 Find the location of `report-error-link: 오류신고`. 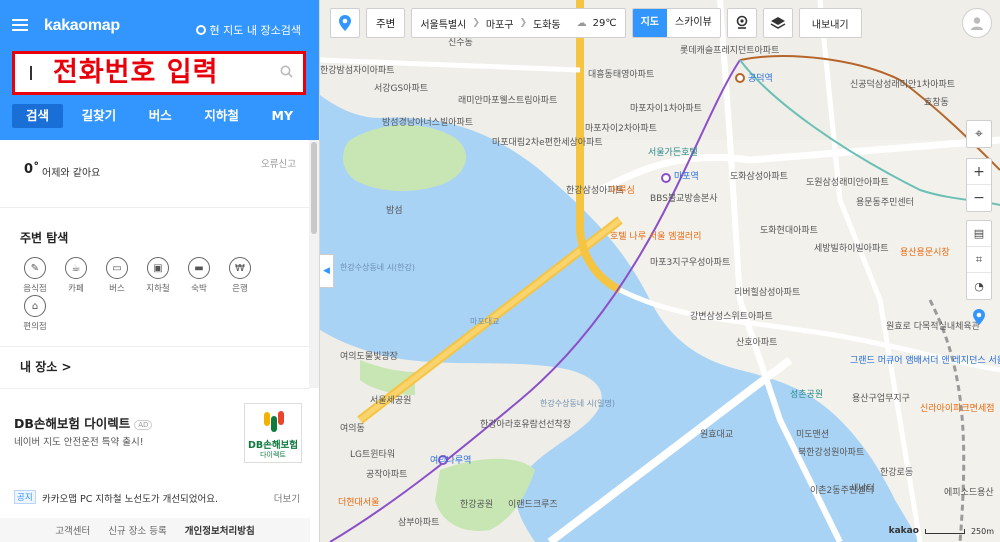

report-error-link: 오류신고 is located at coordinates (278, 163).